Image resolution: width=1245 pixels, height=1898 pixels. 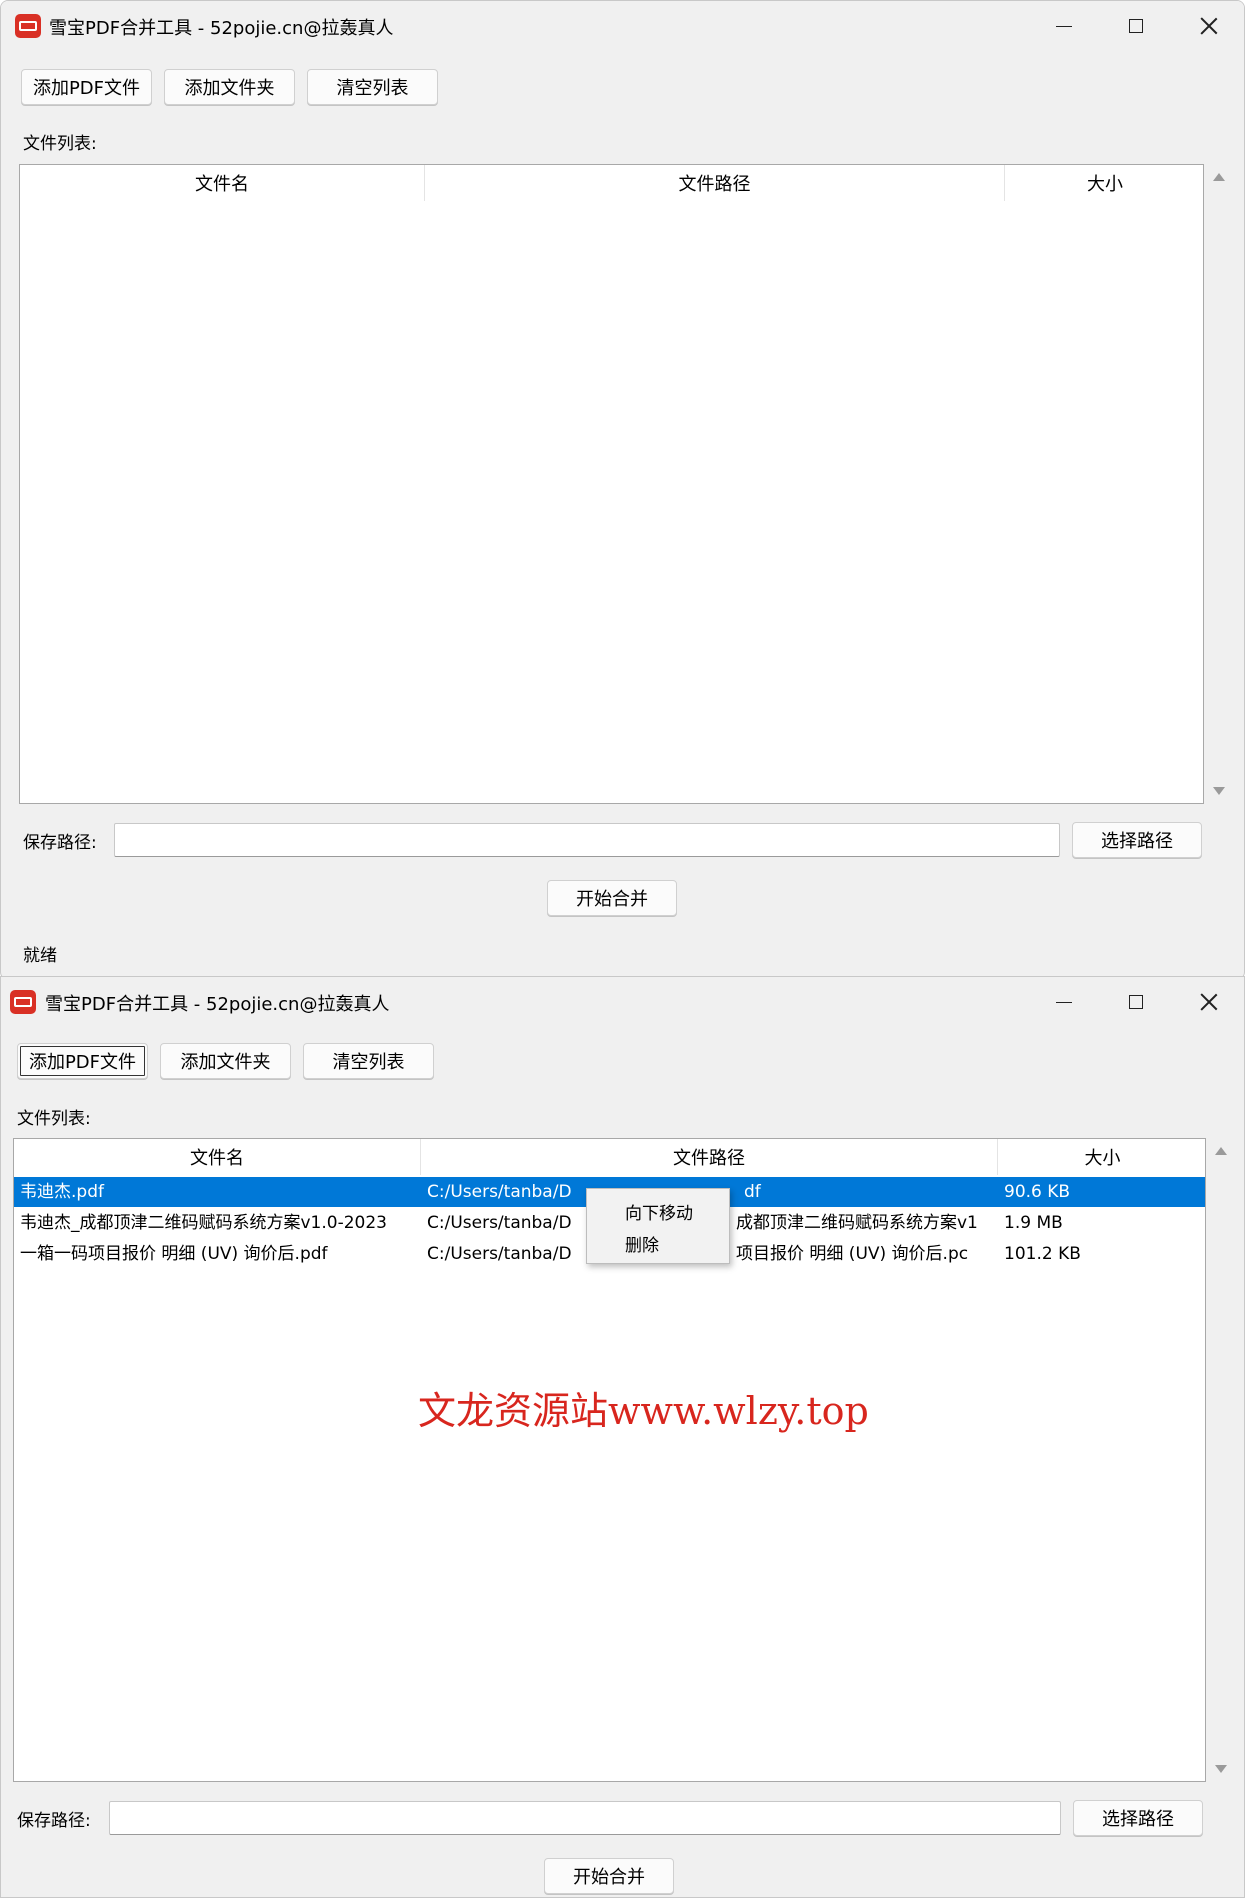 I want to click on context-menu: 向下移动 删除, so click(x=658, y=1226).